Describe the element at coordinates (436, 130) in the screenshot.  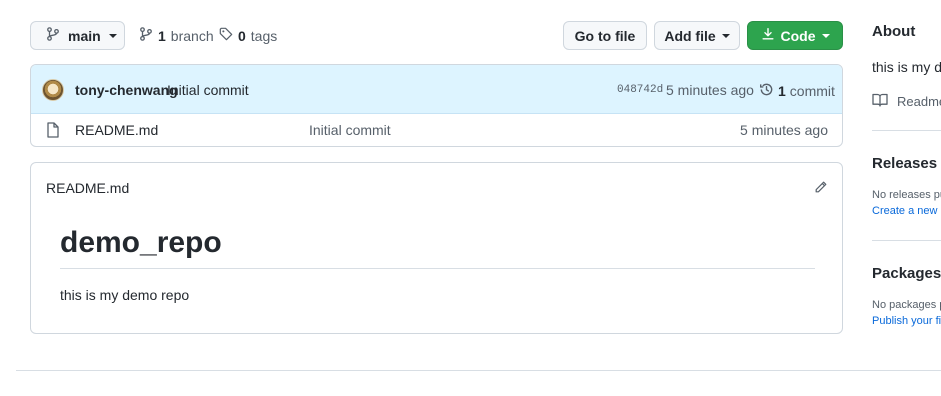
I see `table-row: README.md Initial commit 5 minutes ago` at that location.